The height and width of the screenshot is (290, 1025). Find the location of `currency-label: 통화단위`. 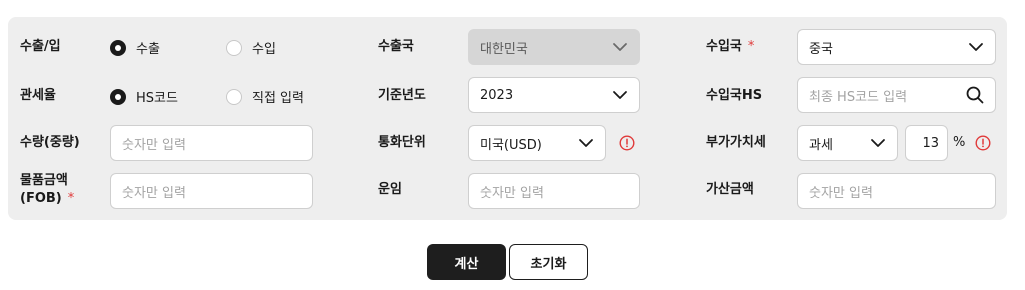

currency-label: 통화단위 is located at coordinates (402, 142).